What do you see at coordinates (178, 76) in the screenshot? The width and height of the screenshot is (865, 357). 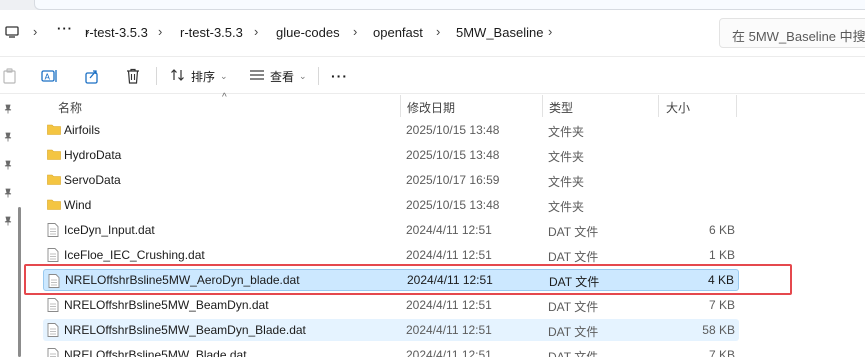 I see `sort-icon` at bounding box center [178, 76].